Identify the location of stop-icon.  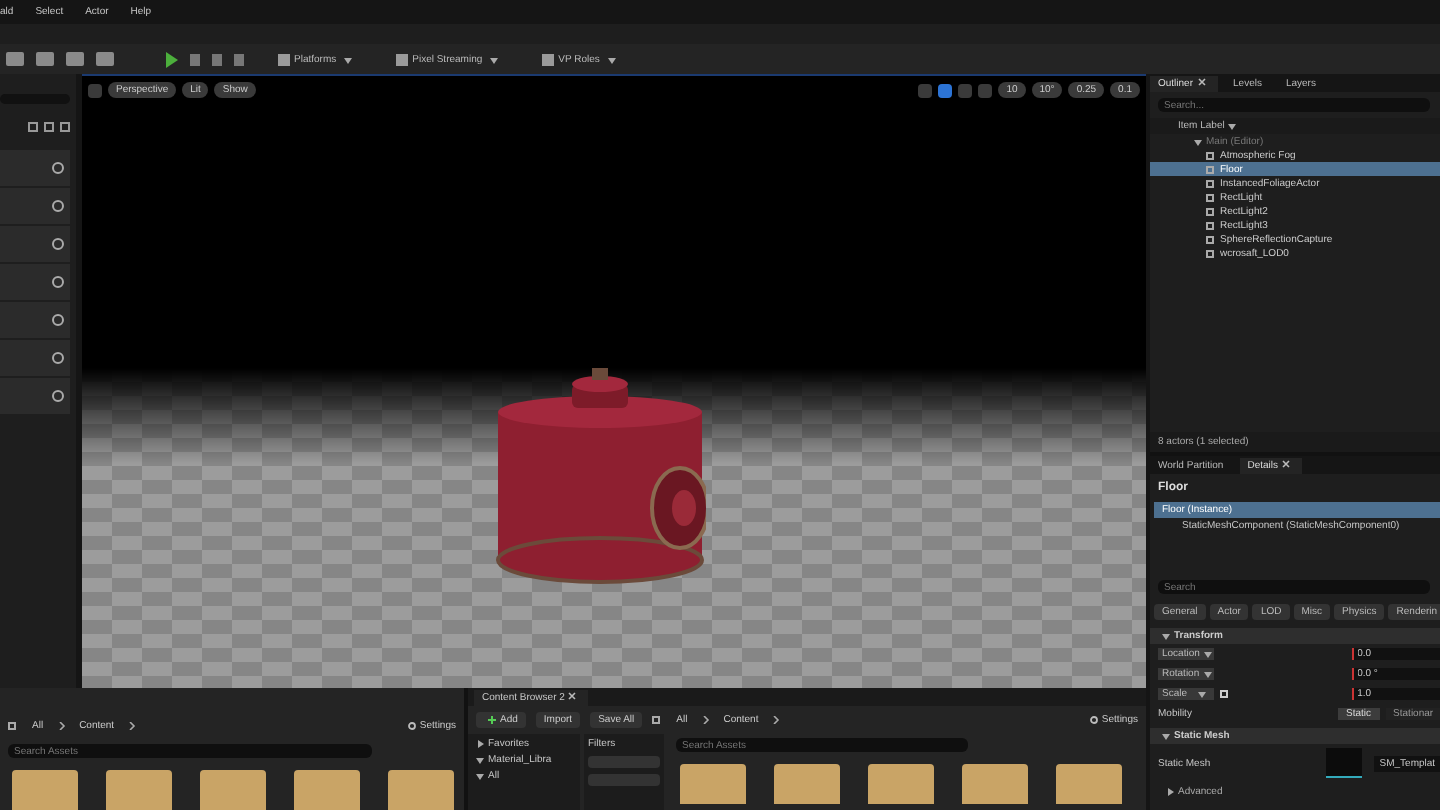
(217, 59).